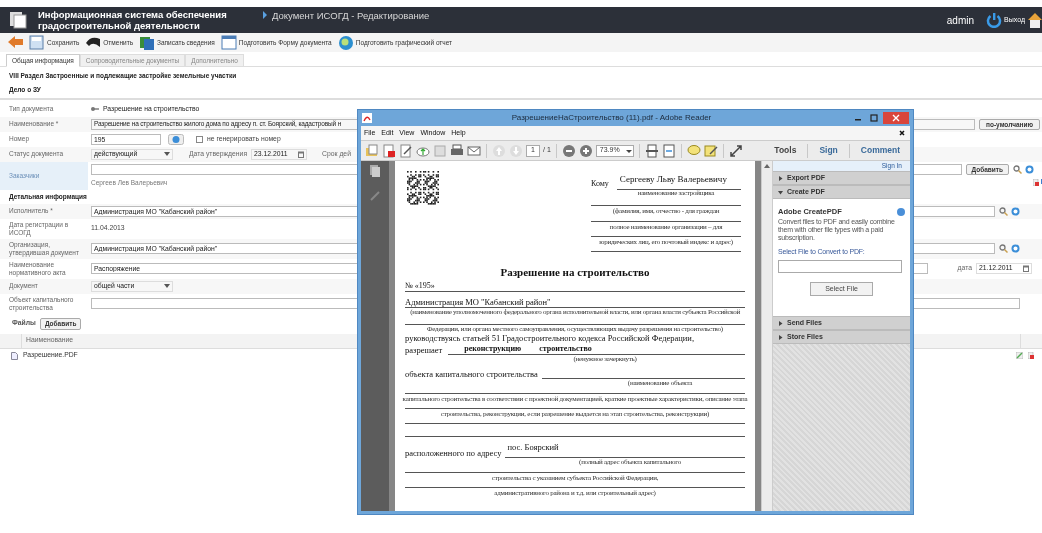 The height and width of the screenshot is (533, 1042). I want to click on breadcrumb: Документ ИСОГД - Редактирование, so click(351, 16).